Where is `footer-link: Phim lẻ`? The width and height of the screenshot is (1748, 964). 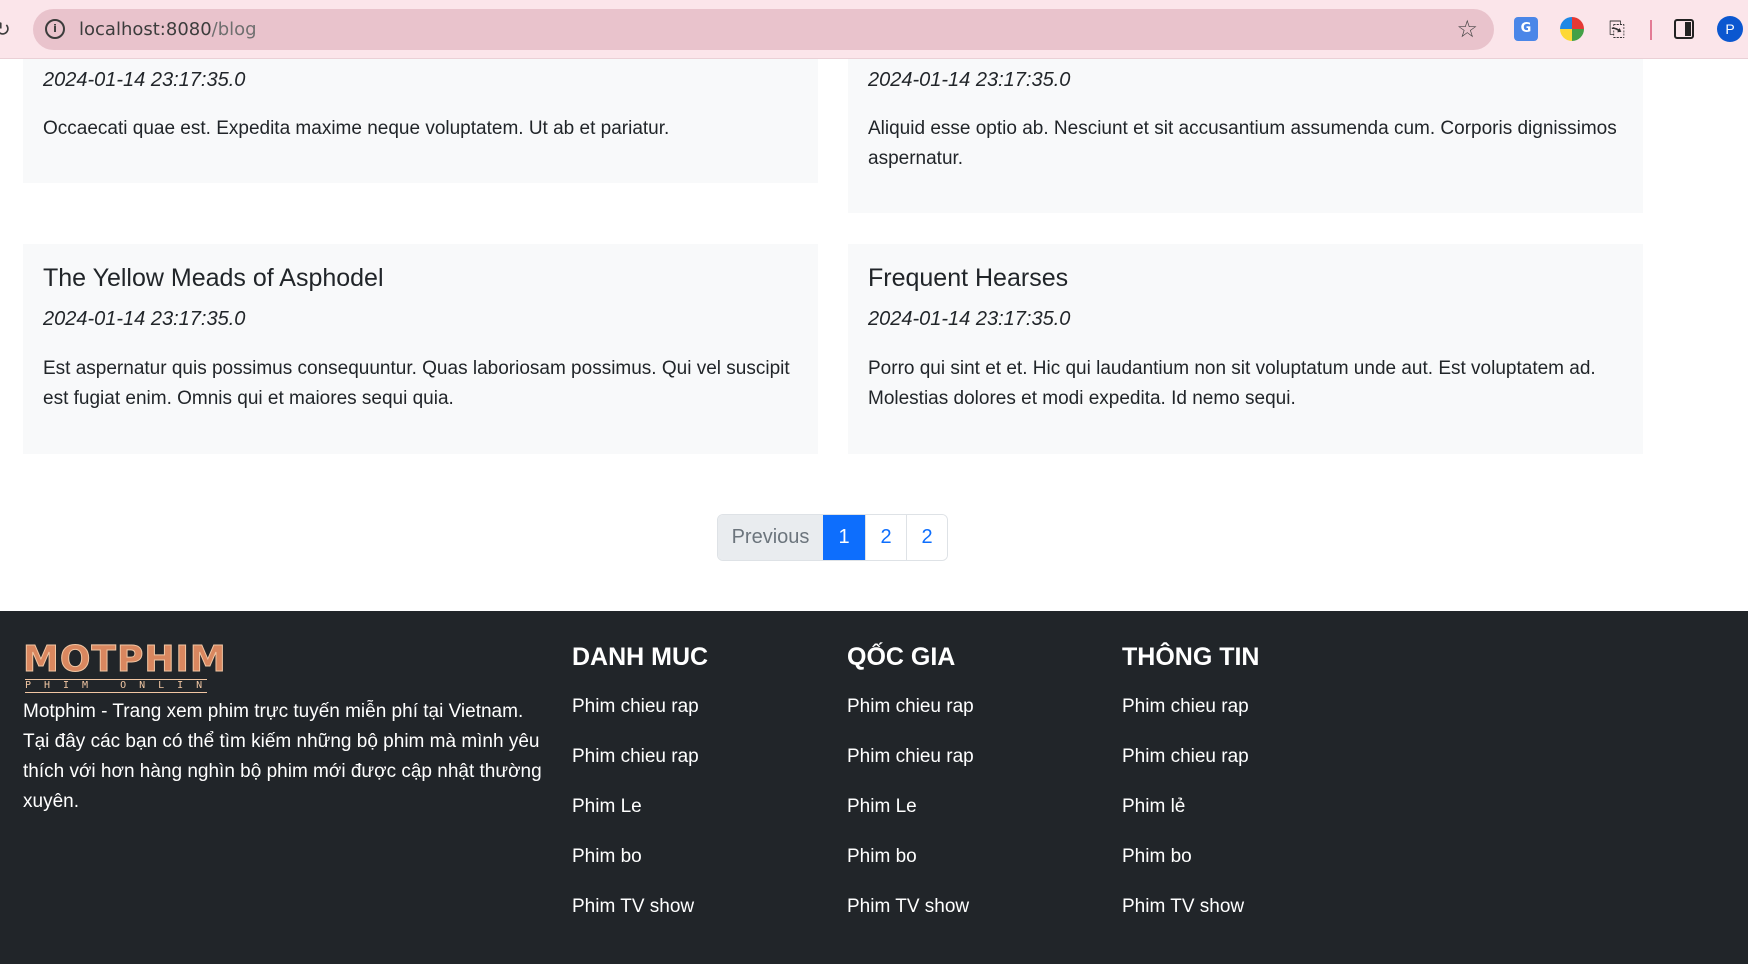 footer-link: Phim lẻ is located at coordinates (1153, 807).